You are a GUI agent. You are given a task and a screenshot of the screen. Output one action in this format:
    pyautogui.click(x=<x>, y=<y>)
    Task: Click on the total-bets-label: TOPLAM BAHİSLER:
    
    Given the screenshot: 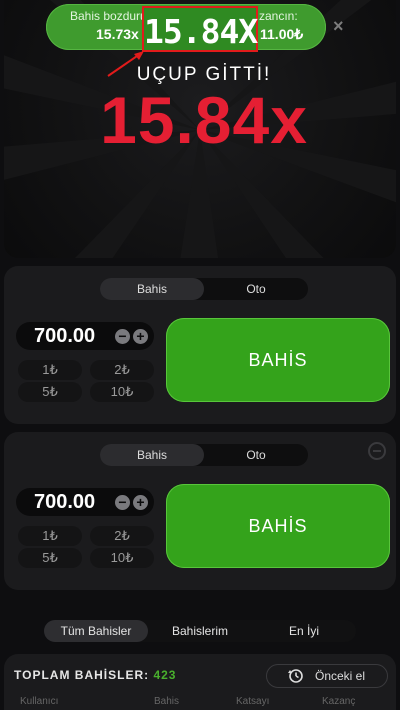 What is the action you would take?
    pyautogui.click(x=82, y=675)
    